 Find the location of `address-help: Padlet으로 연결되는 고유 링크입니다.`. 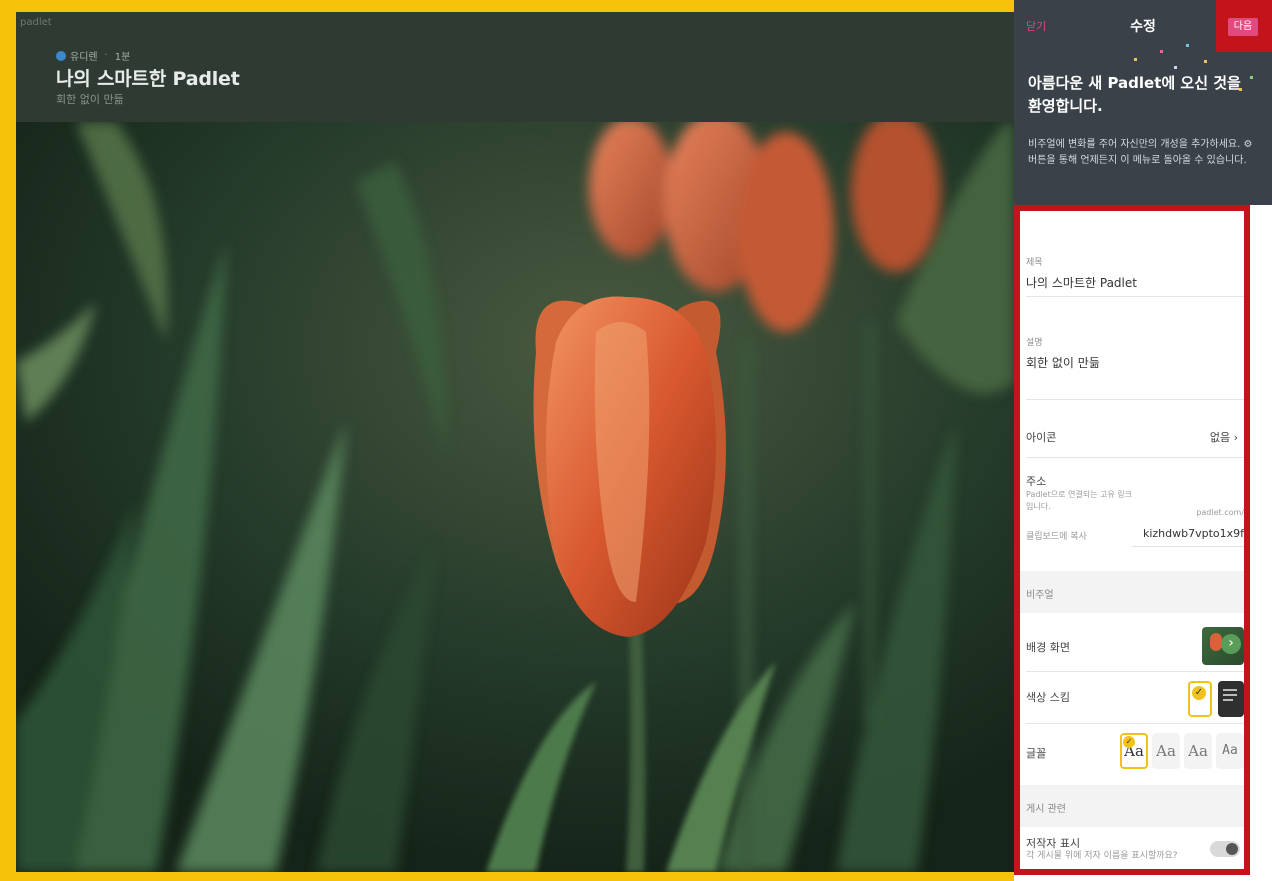

address-help: Padlet으로 연결되는 고유 링크입니다. is located at coordinates (1079, 500).